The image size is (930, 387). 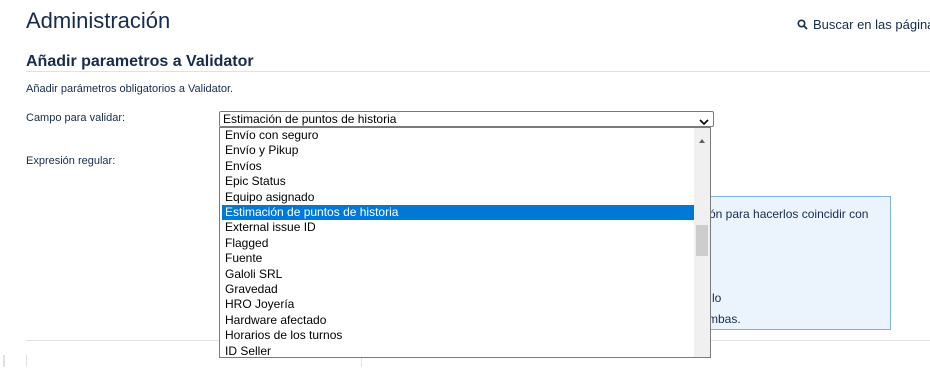 I want to click on dropdown-scrollbar, so click(x=702, y=242).